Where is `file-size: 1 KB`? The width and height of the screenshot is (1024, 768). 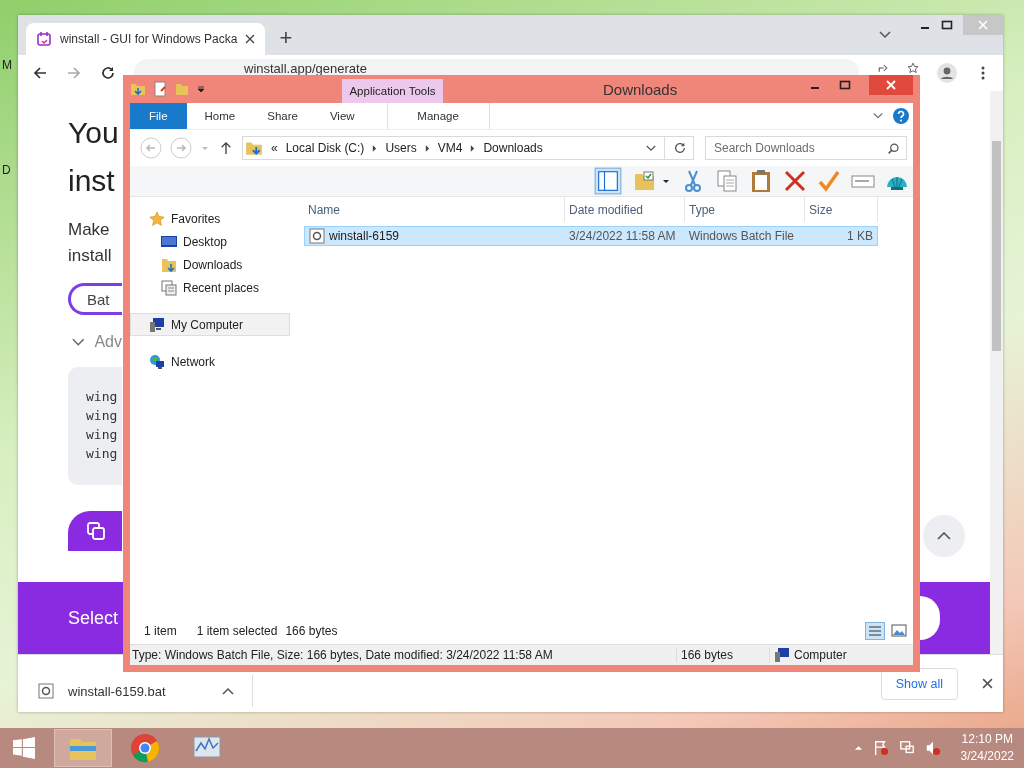
file-size: 1 KB is located at coordinates (860, 236).